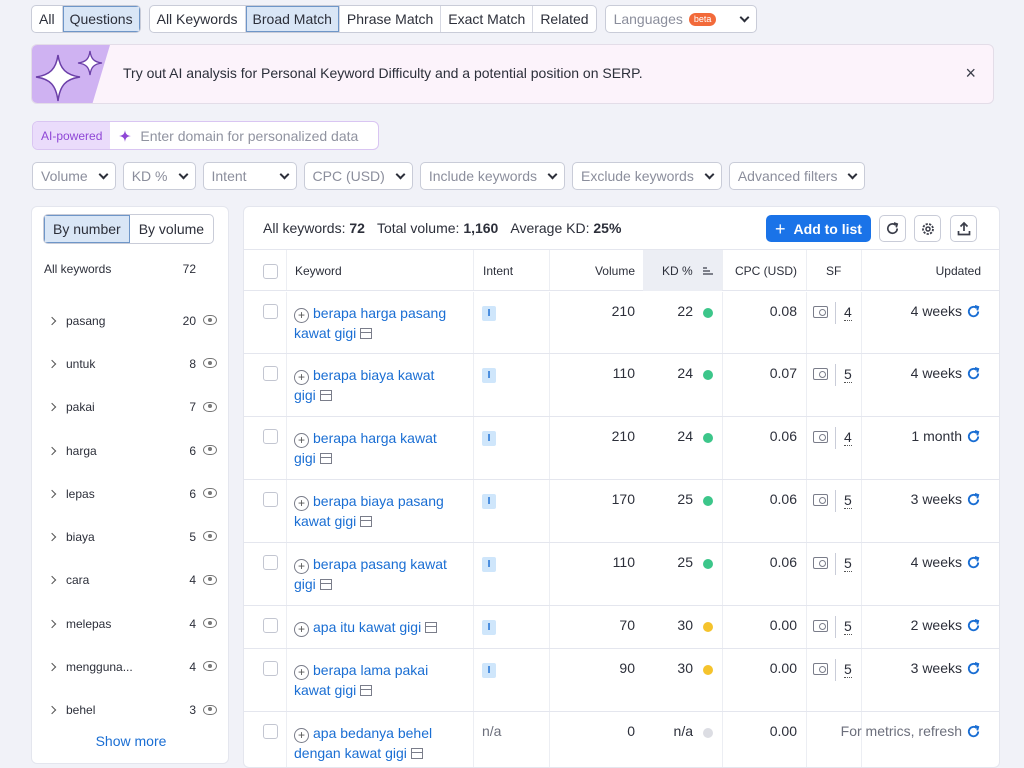 This screenshot has width=1024, height=768. Describe the element at coordinates (963, 228) in the screenshot. I see `export-button` at that location.